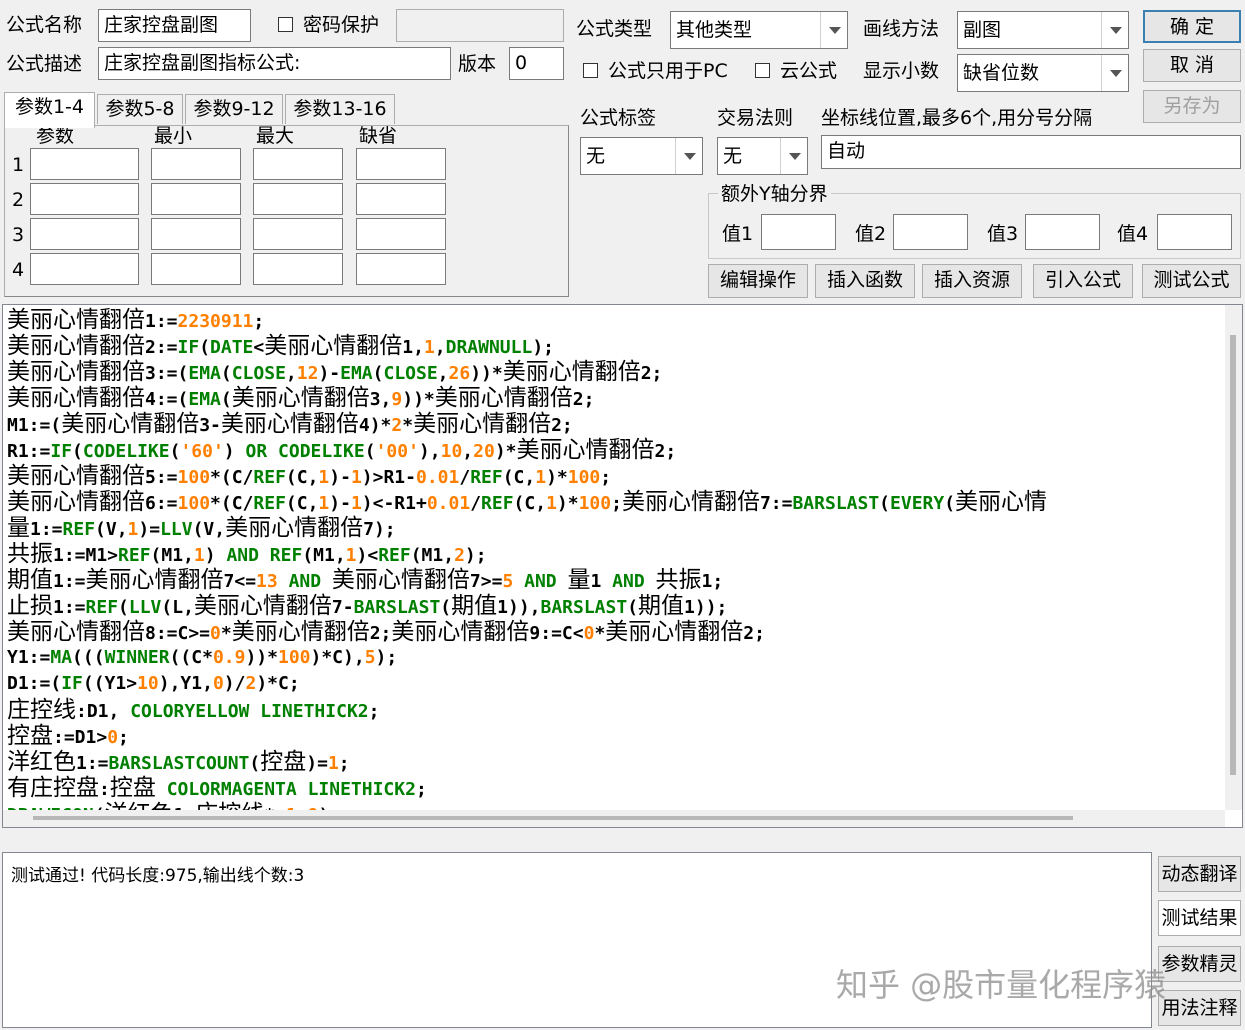 Image resolution: width=1245 pixels, height=1030 pixels. I want to click on password-input, so click(480, 25).